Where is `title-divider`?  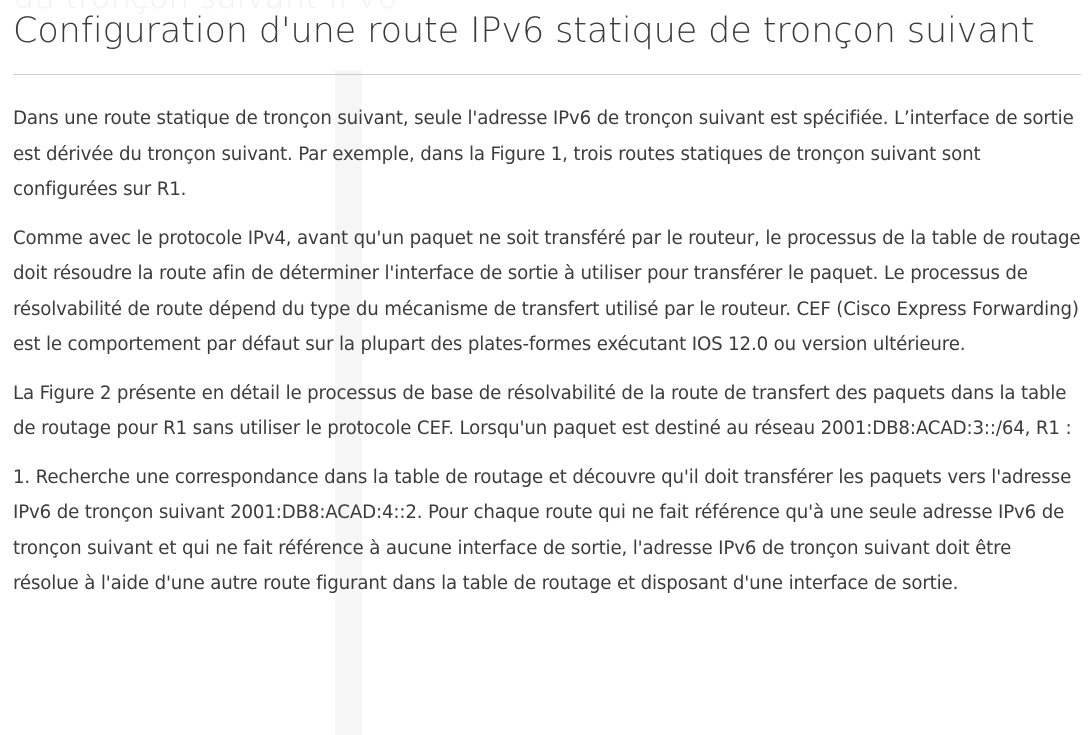
title-divider is located at coordinates (547, 74).